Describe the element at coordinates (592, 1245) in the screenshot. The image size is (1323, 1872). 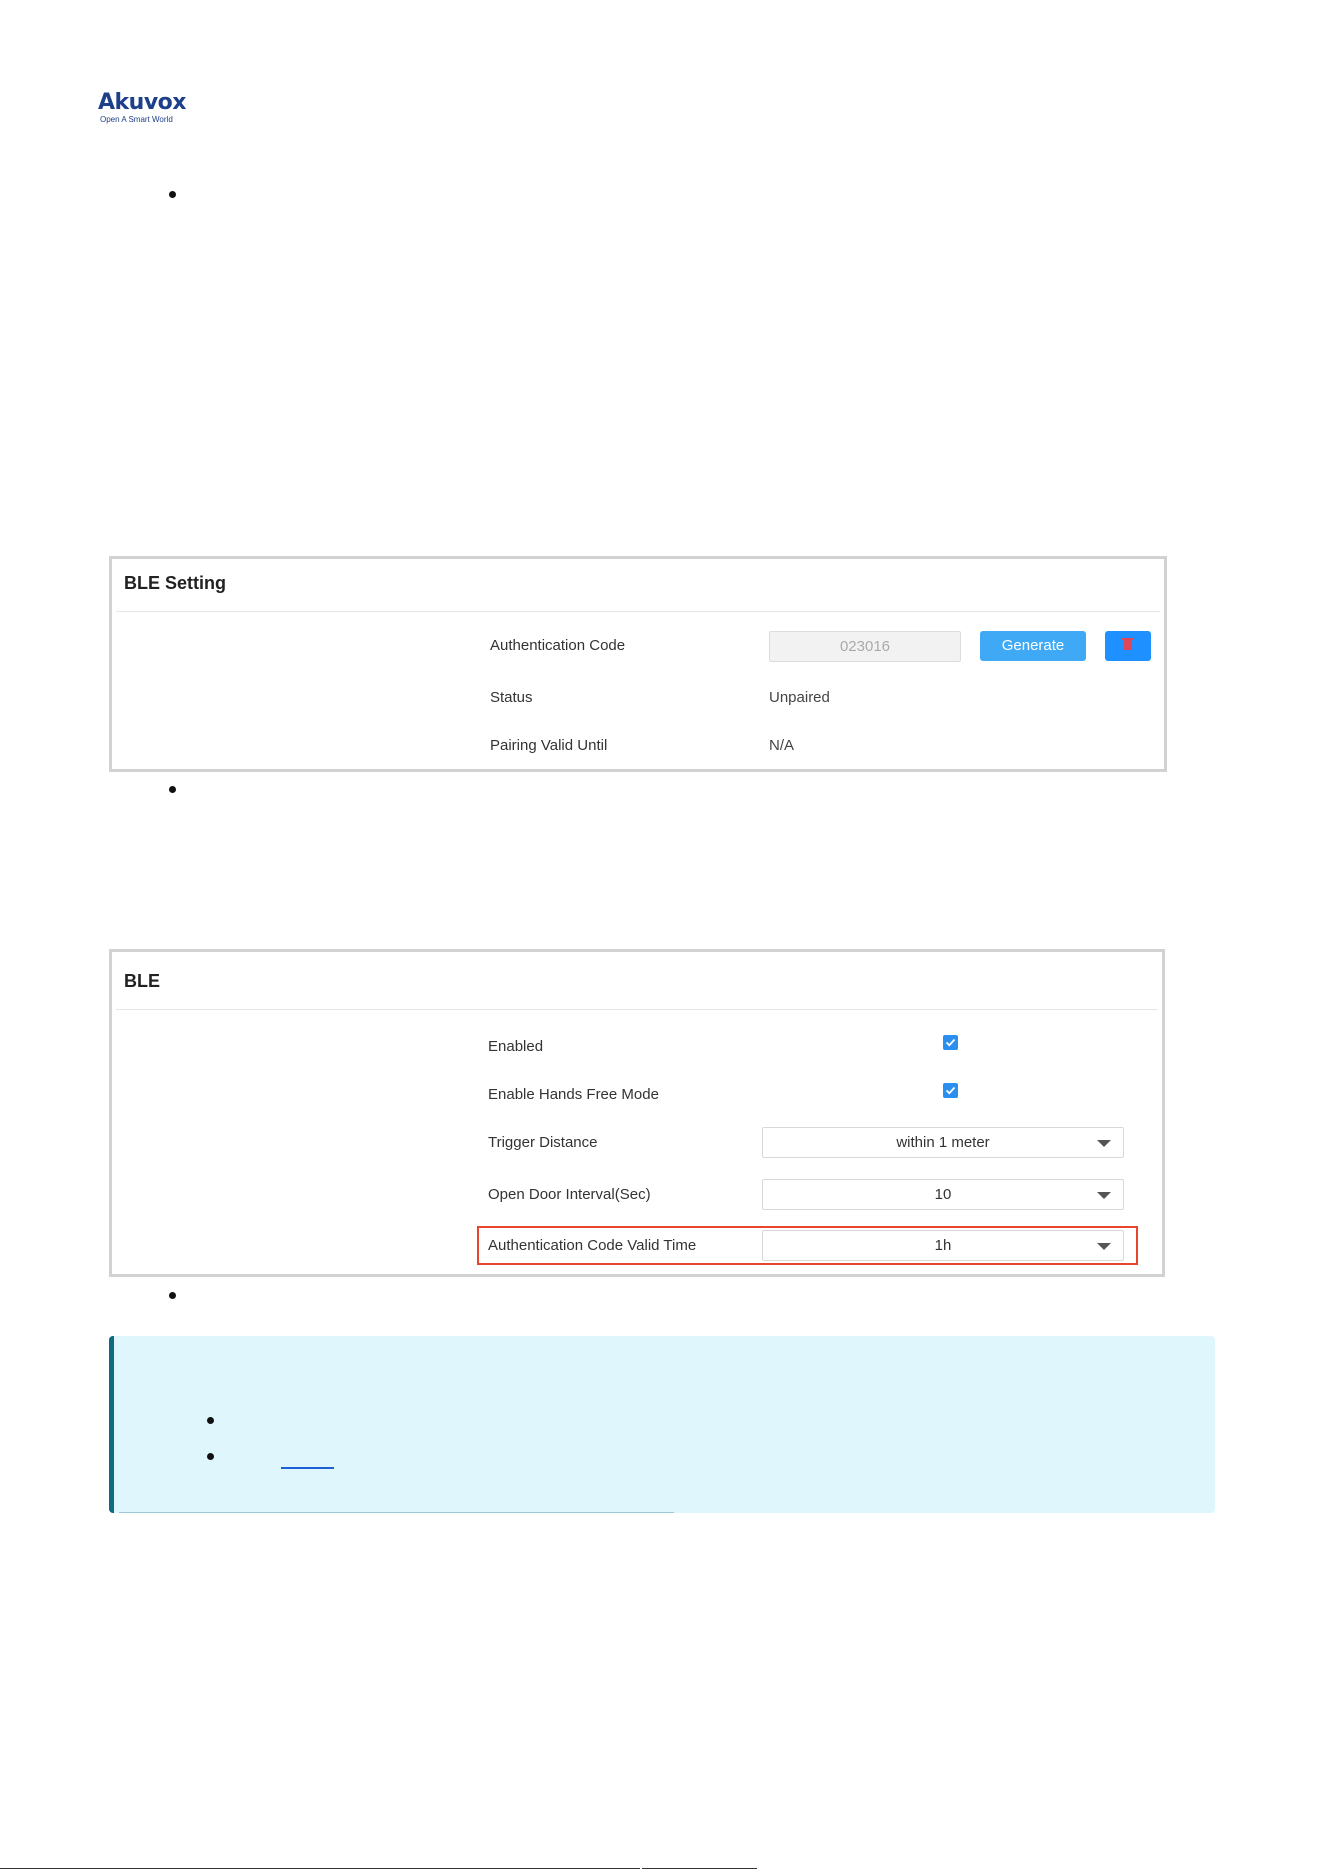
I see `auth-code-valid-time-label: Authentication Code Valid Time` at that location.